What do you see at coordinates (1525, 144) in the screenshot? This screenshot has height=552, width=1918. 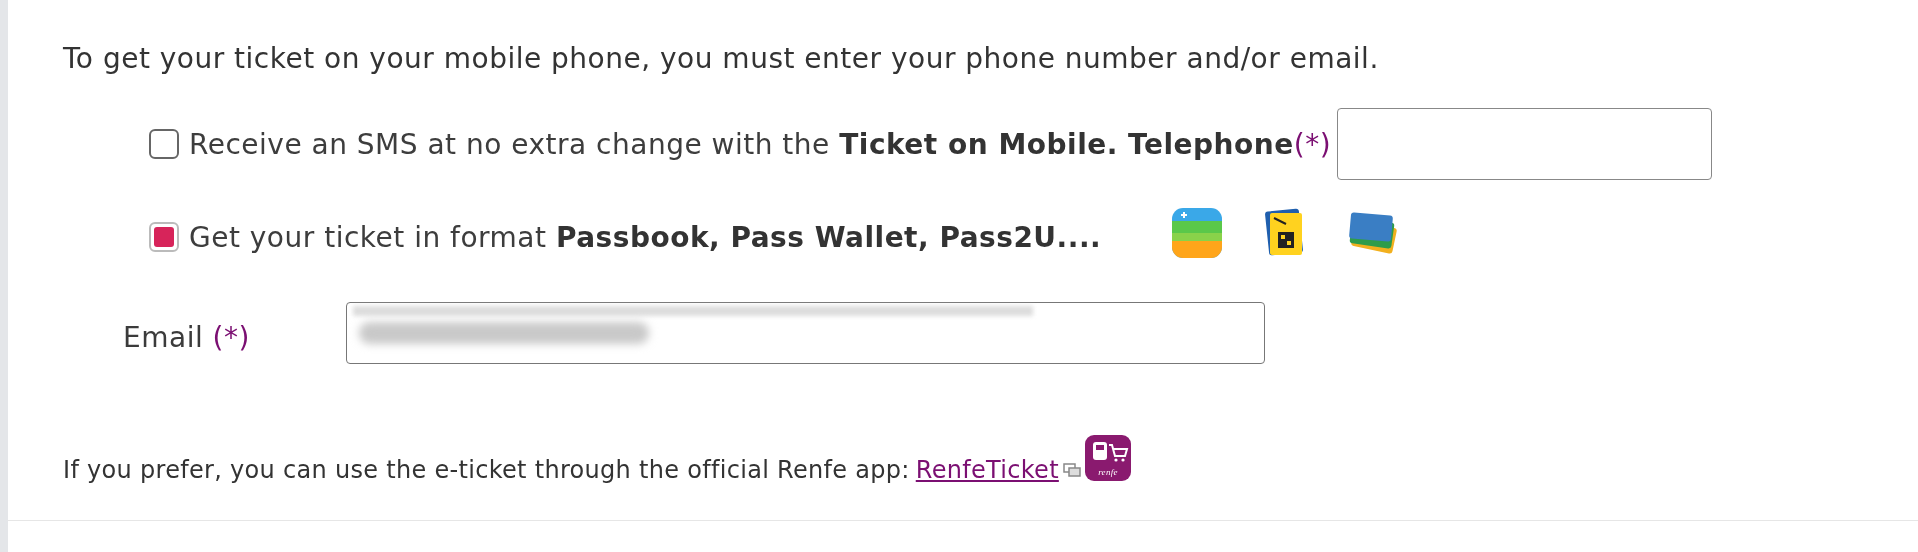 I see `phone-field` at bounding box center [1525, 144].